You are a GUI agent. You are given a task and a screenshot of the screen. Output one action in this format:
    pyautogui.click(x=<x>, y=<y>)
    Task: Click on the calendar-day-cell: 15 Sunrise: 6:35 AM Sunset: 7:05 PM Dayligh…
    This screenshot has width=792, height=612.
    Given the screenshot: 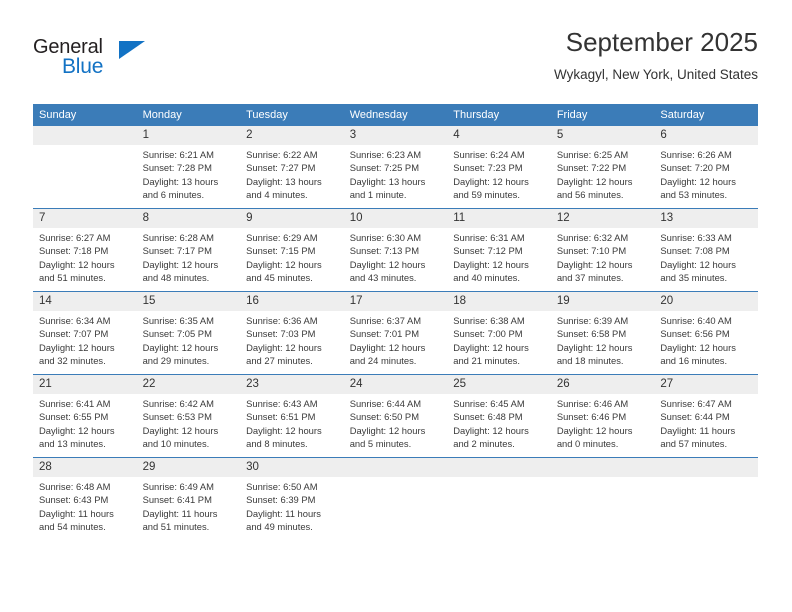 What is the action you would take?
    pyautogui.click(x=188, y=333)
    